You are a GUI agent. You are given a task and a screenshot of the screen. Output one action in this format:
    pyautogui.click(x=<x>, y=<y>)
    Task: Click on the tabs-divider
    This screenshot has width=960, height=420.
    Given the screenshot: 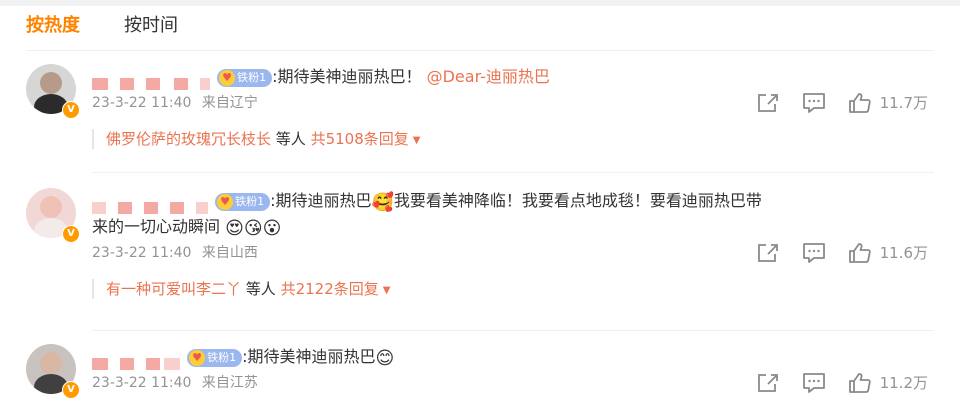 What is the action you would take?
    pyautogui.click(x=480, y=50)
    